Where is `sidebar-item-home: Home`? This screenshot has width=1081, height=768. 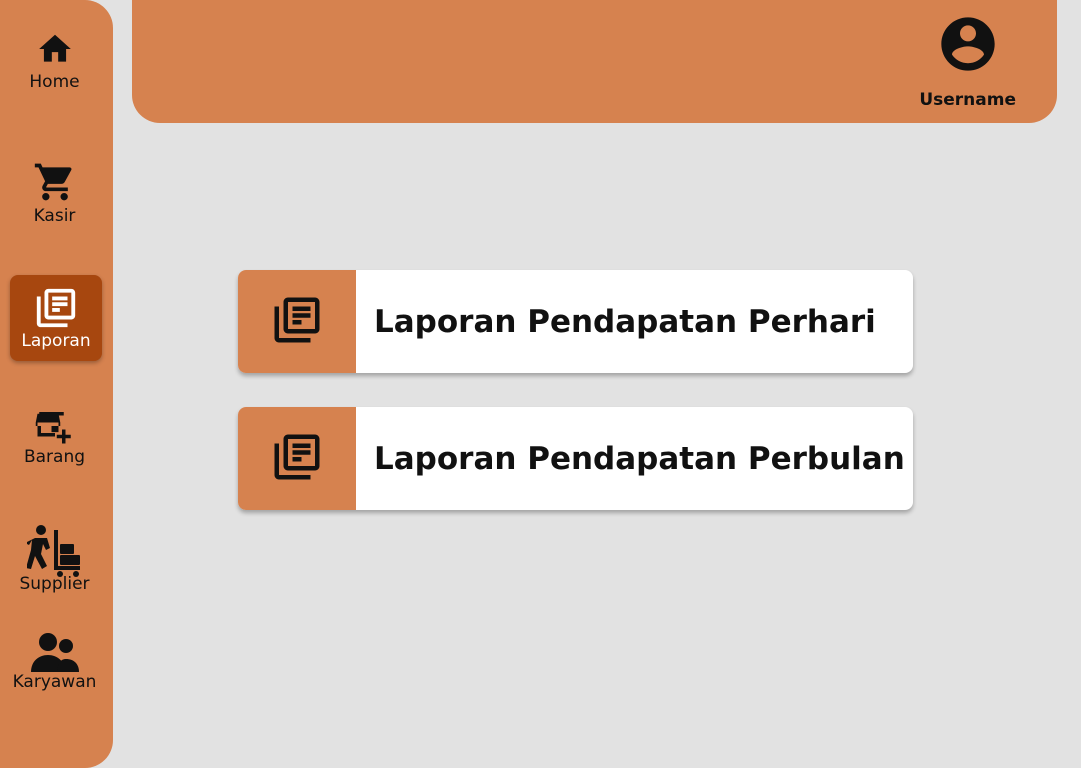
sidebar-item-home: Home is located at coordinates (54, 61).